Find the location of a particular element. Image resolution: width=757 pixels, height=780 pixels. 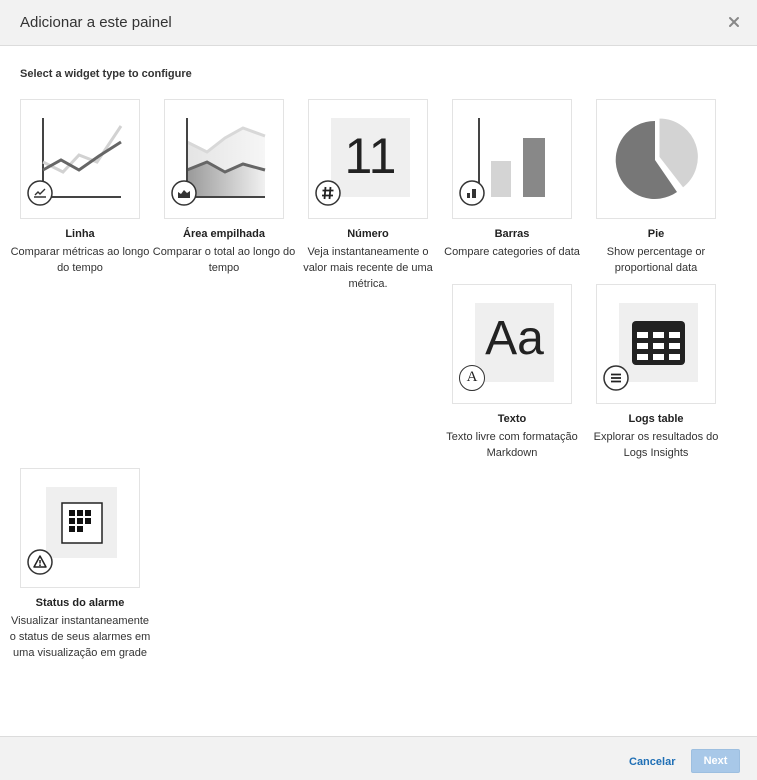

hash-icon is located at coordinates (328, 193).